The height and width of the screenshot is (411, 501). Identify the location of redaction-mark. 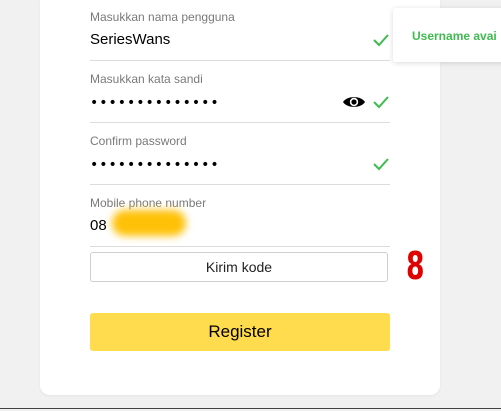
(149, 223).